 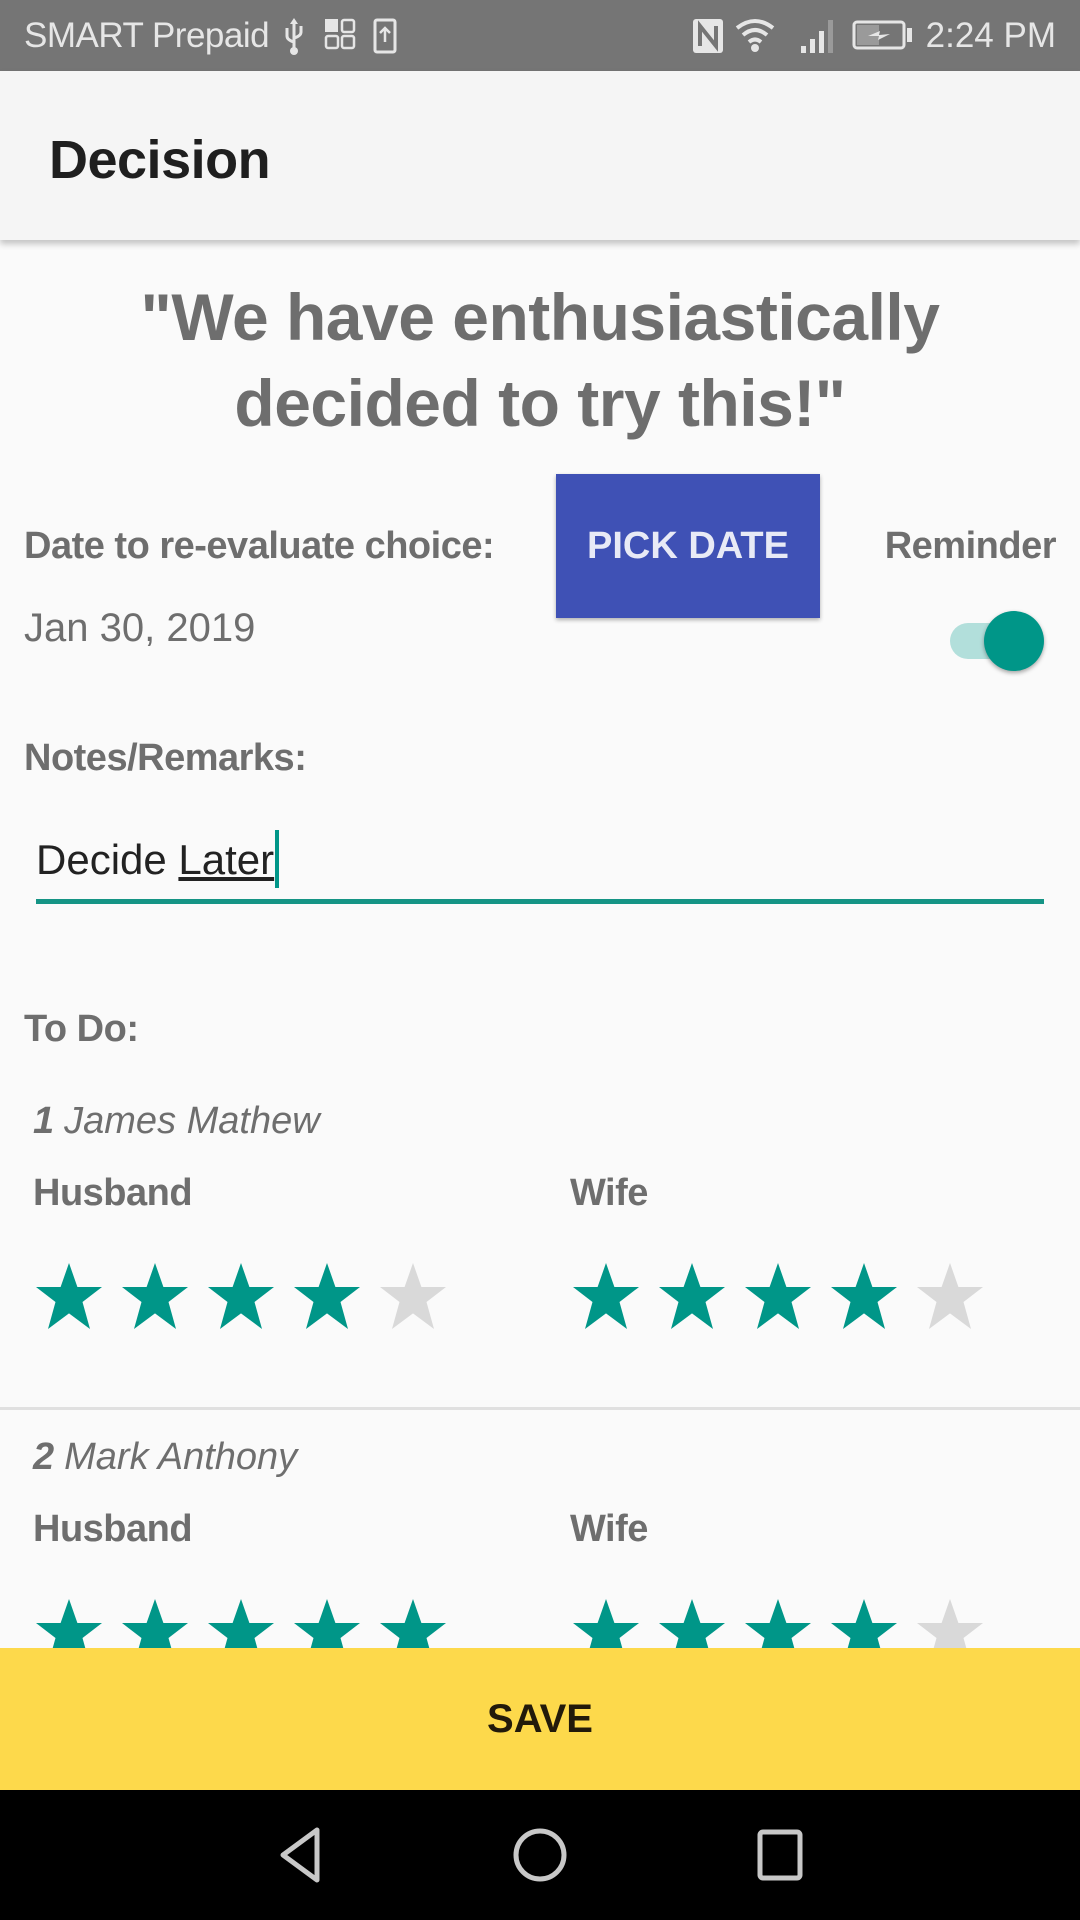 What do you see at coordinates (540, 35) in the screenshot?
I see `status-bar: SMART Prepaid 2:24 PM` at bounding box center [540, 35].